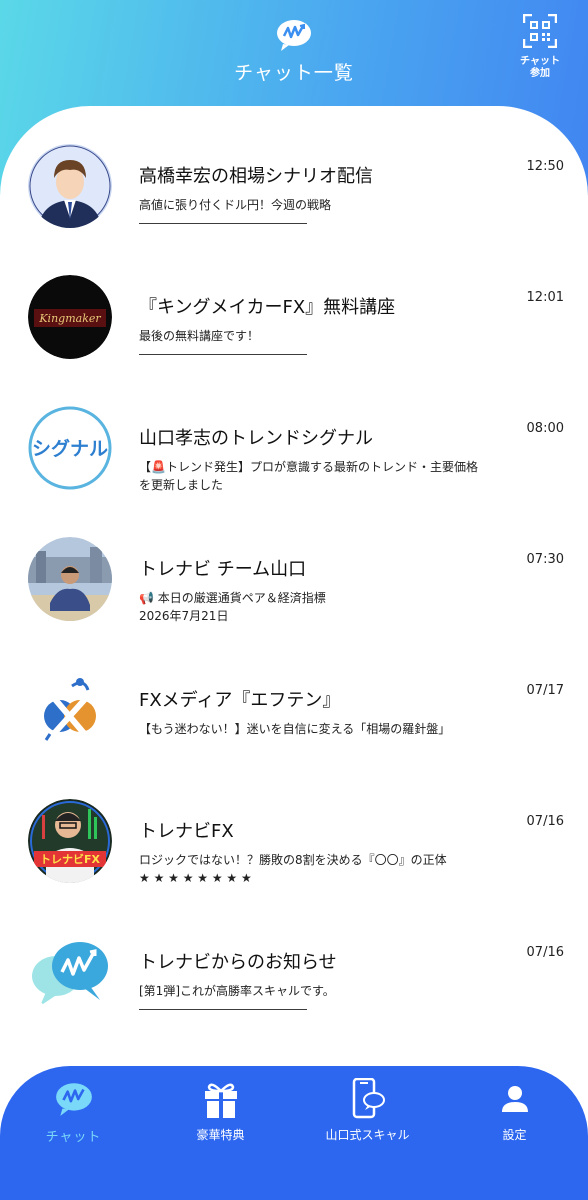 The height and width of the screenshot is (1200, 588). What do you see at coordinates (256, 176) in the screenshot?
I see `chat-name: 高橋幸宏の相場シナリオ配信` at bounding box center [256, 176].